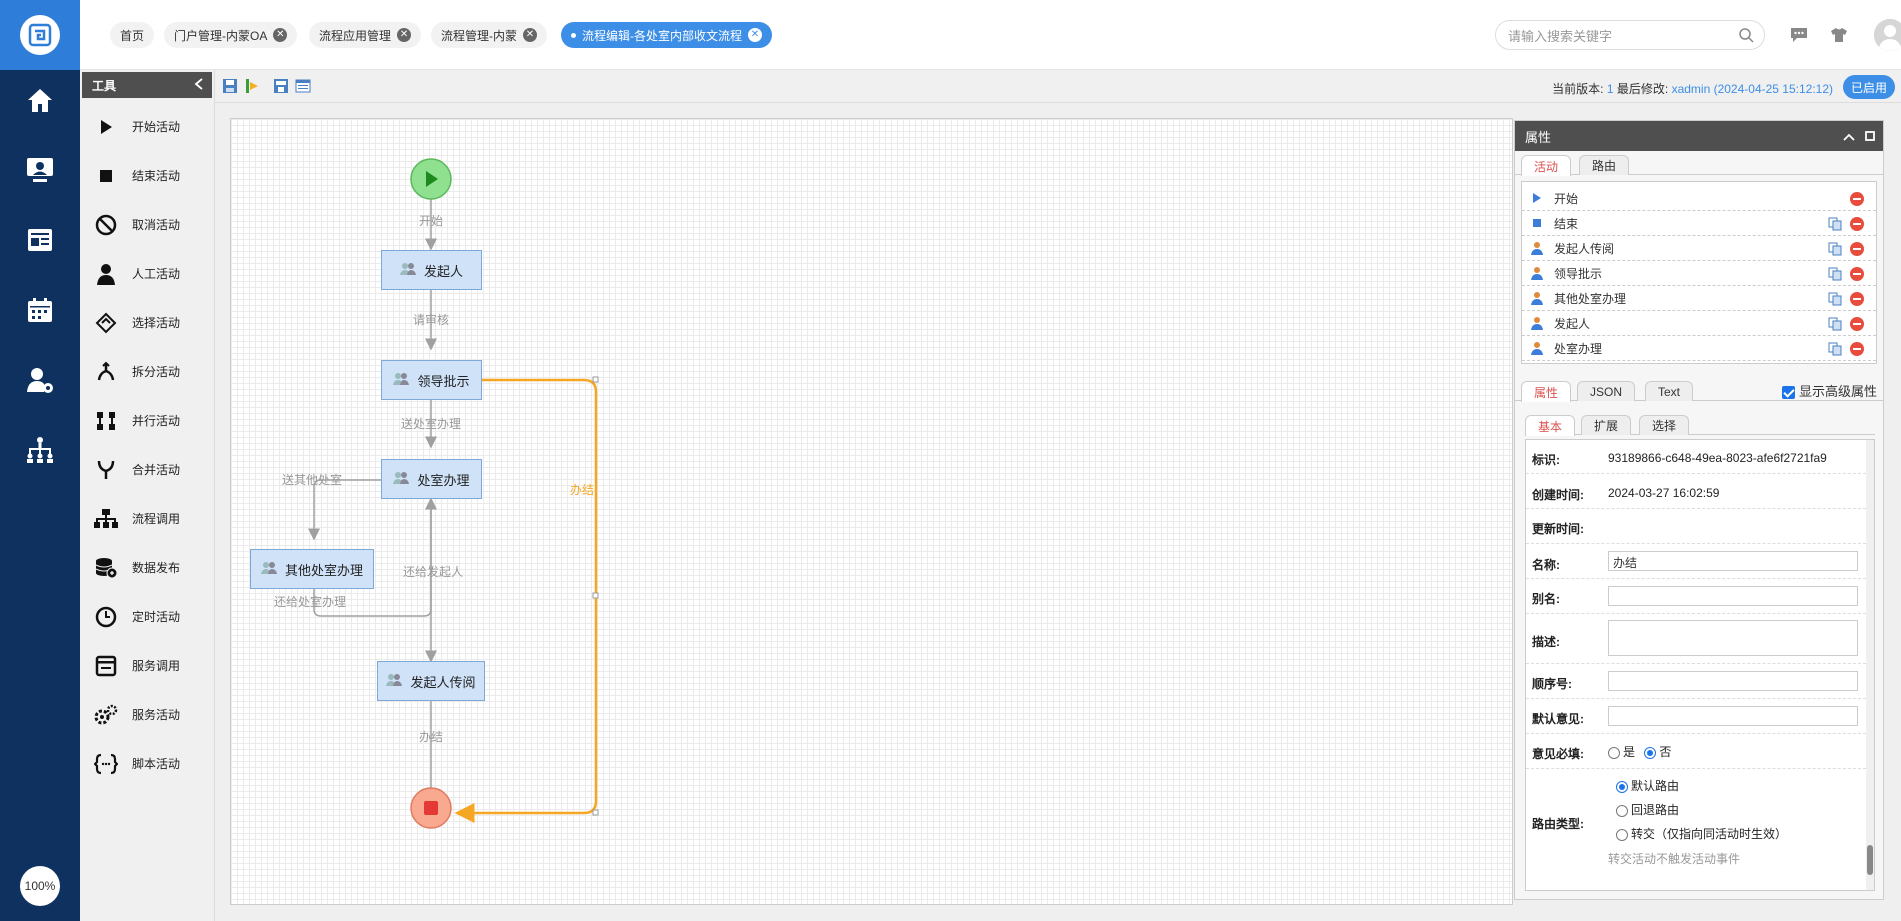  What do you see at coordinates (252, 86) in the screenshot?
I see `publish-flow-icon` at bounding box center [252, 86].